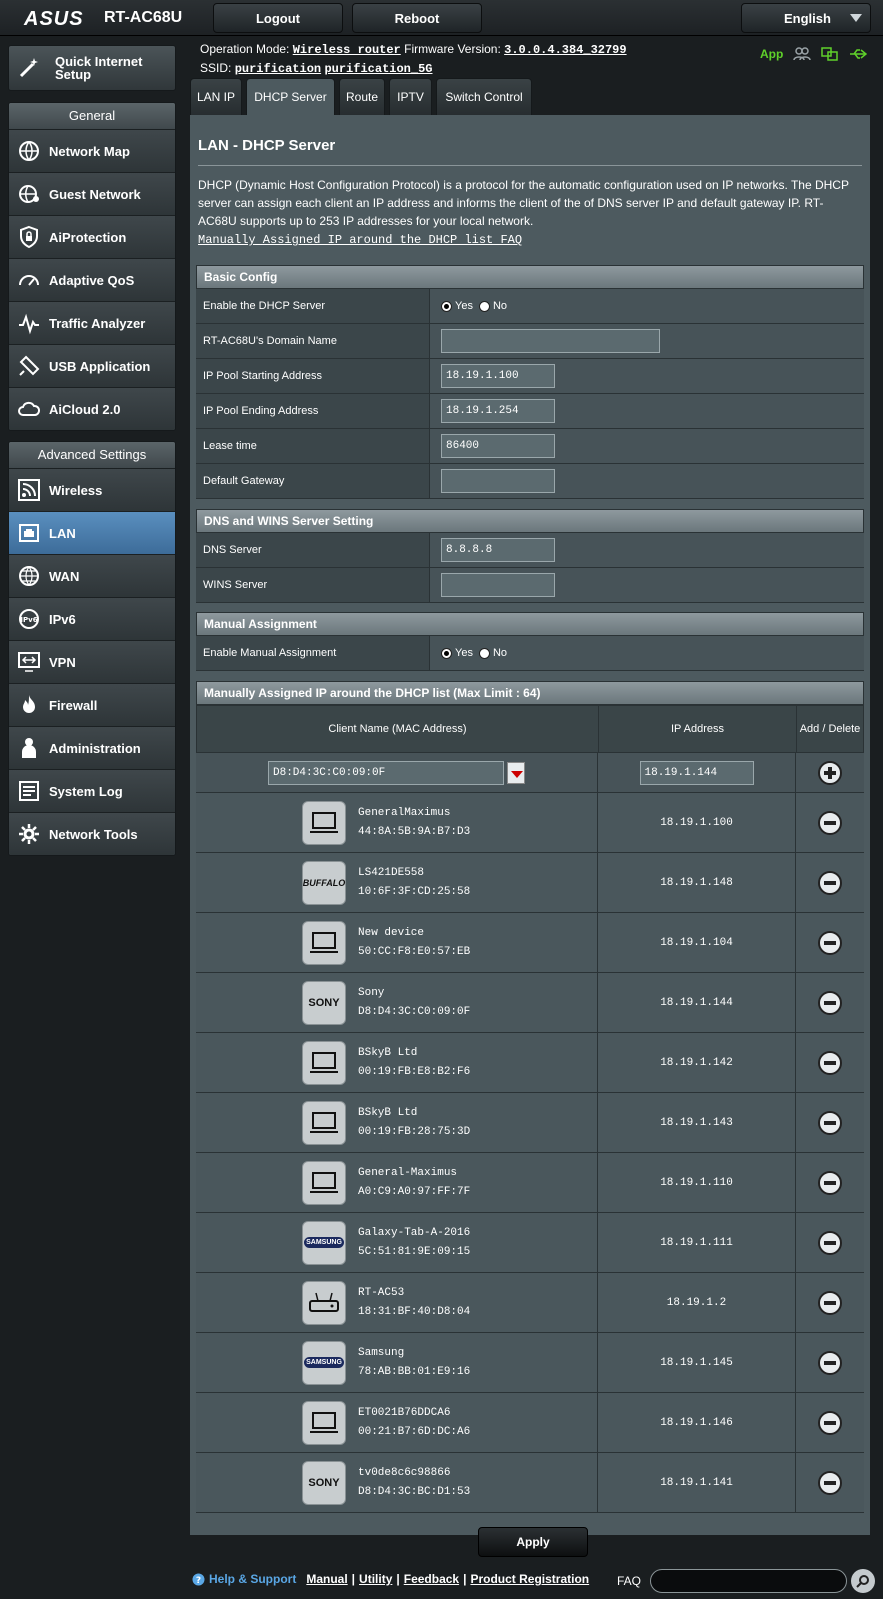  What do you see at coordinates (498, 481) in the screenshot?
I see `default-gateway-input` at bounding box center [498, 481].